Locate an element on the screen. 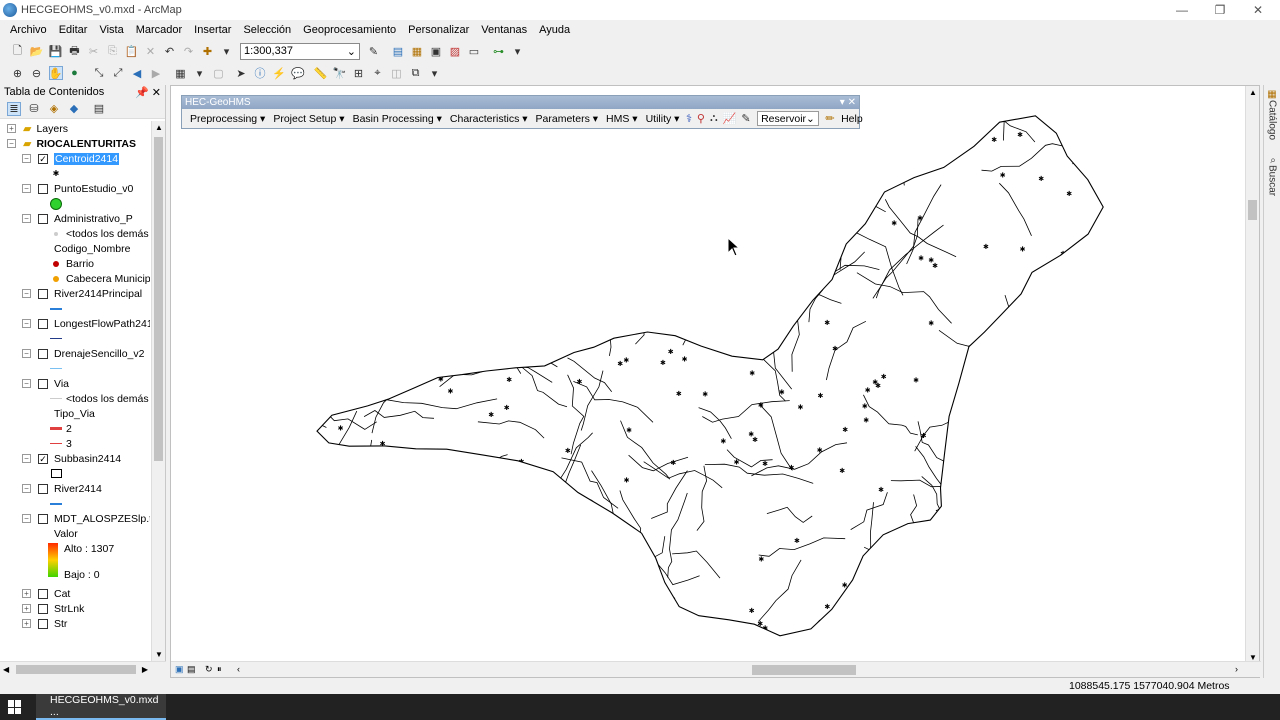 This screenshot has height=720, width=1280. toc-layer-row: + Cat is located at coordinates (46, 593).